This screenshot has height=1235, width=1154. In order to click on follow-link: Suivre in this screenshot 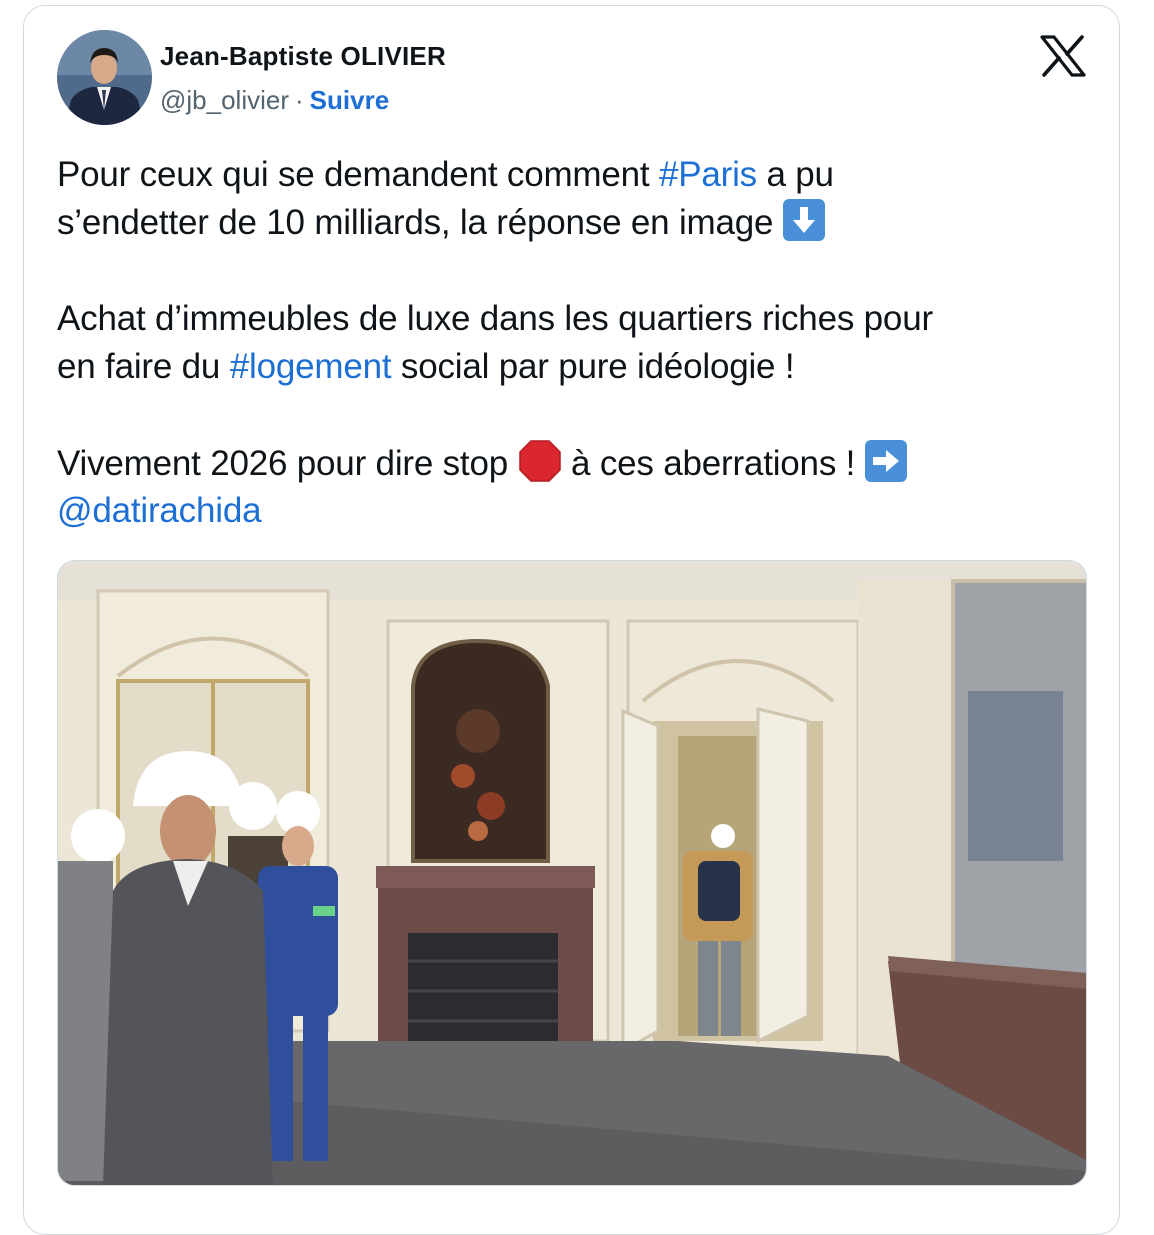, I will do `click(350, 100)`.